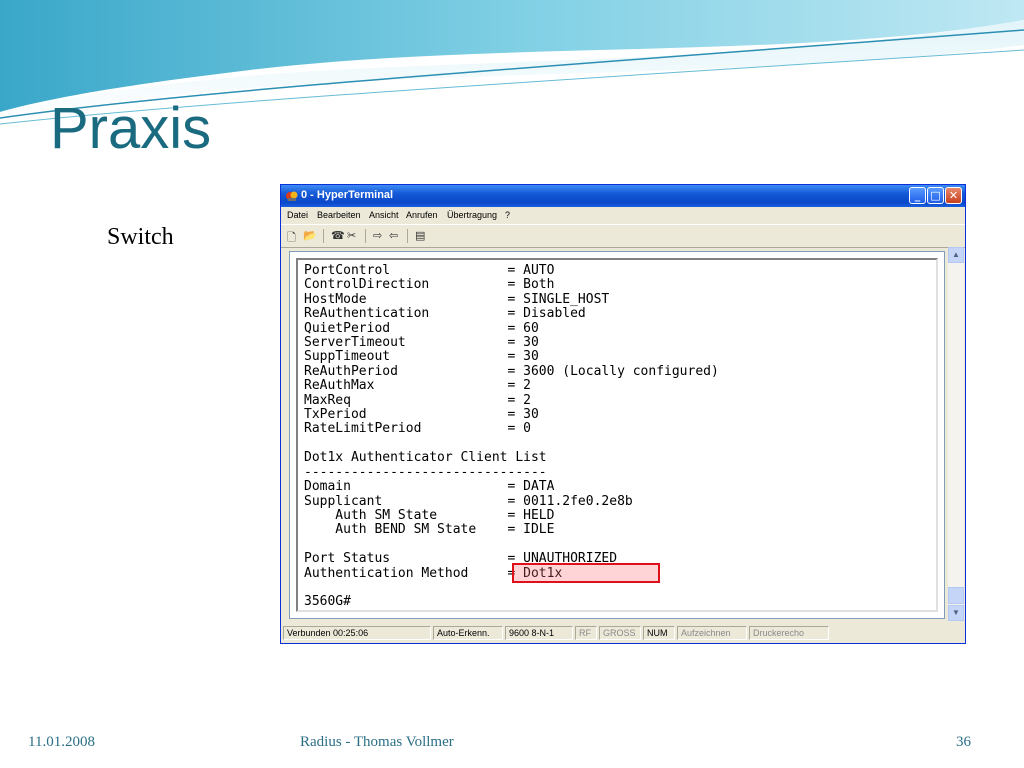  I want to click on close-button: ✕, so click(953, 195).